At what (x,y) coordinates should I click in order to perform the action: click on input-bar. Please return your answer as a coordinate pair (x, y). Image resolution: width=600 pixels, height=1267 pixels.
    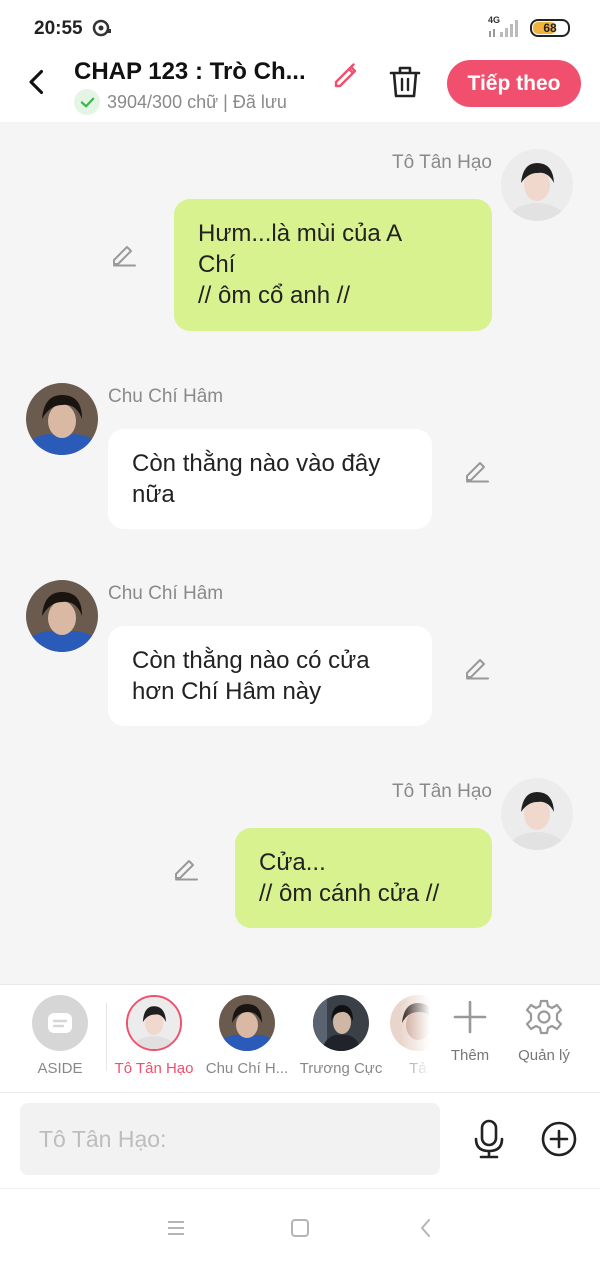
    Looking at the image, I should click on (300, 1140).